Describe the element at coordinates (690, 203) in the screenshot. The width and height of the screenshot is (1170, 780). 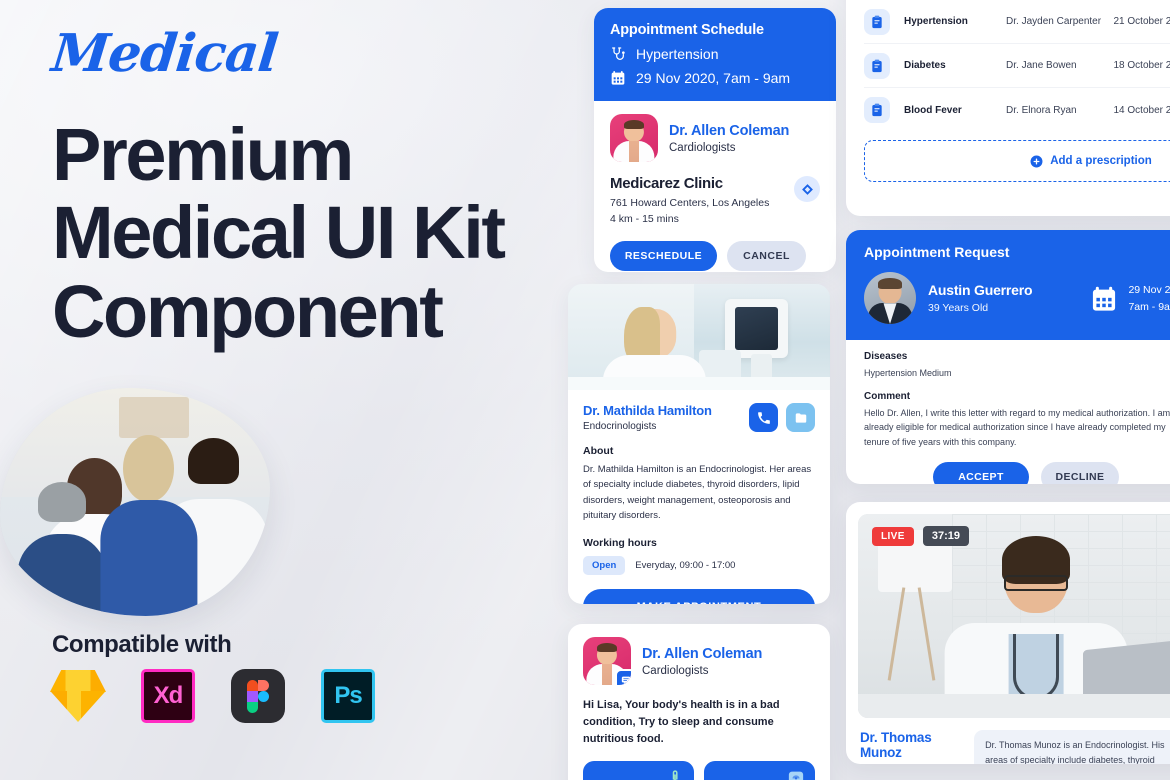
I see `clinic-address: 761 Howard Centers, Los Angeles` at that location.